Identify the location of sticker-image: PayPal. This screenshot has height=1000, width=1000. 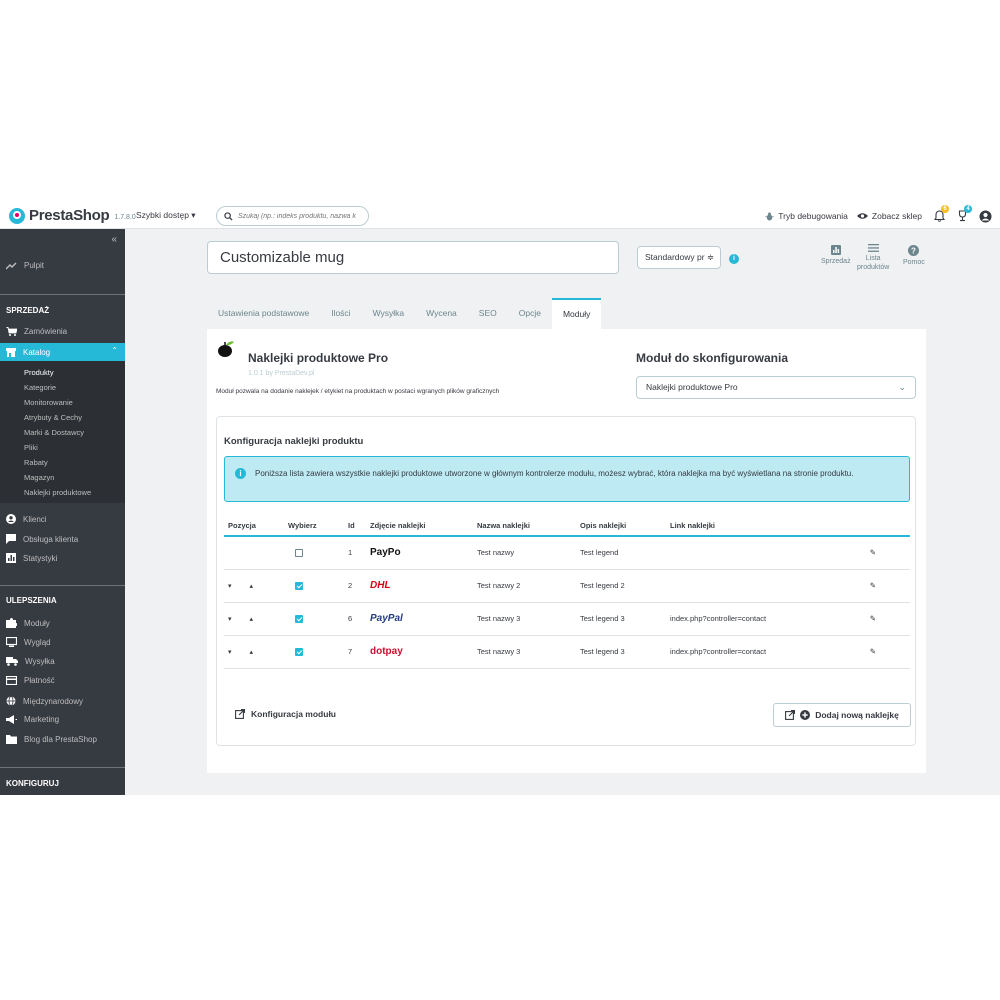
(419, 619).